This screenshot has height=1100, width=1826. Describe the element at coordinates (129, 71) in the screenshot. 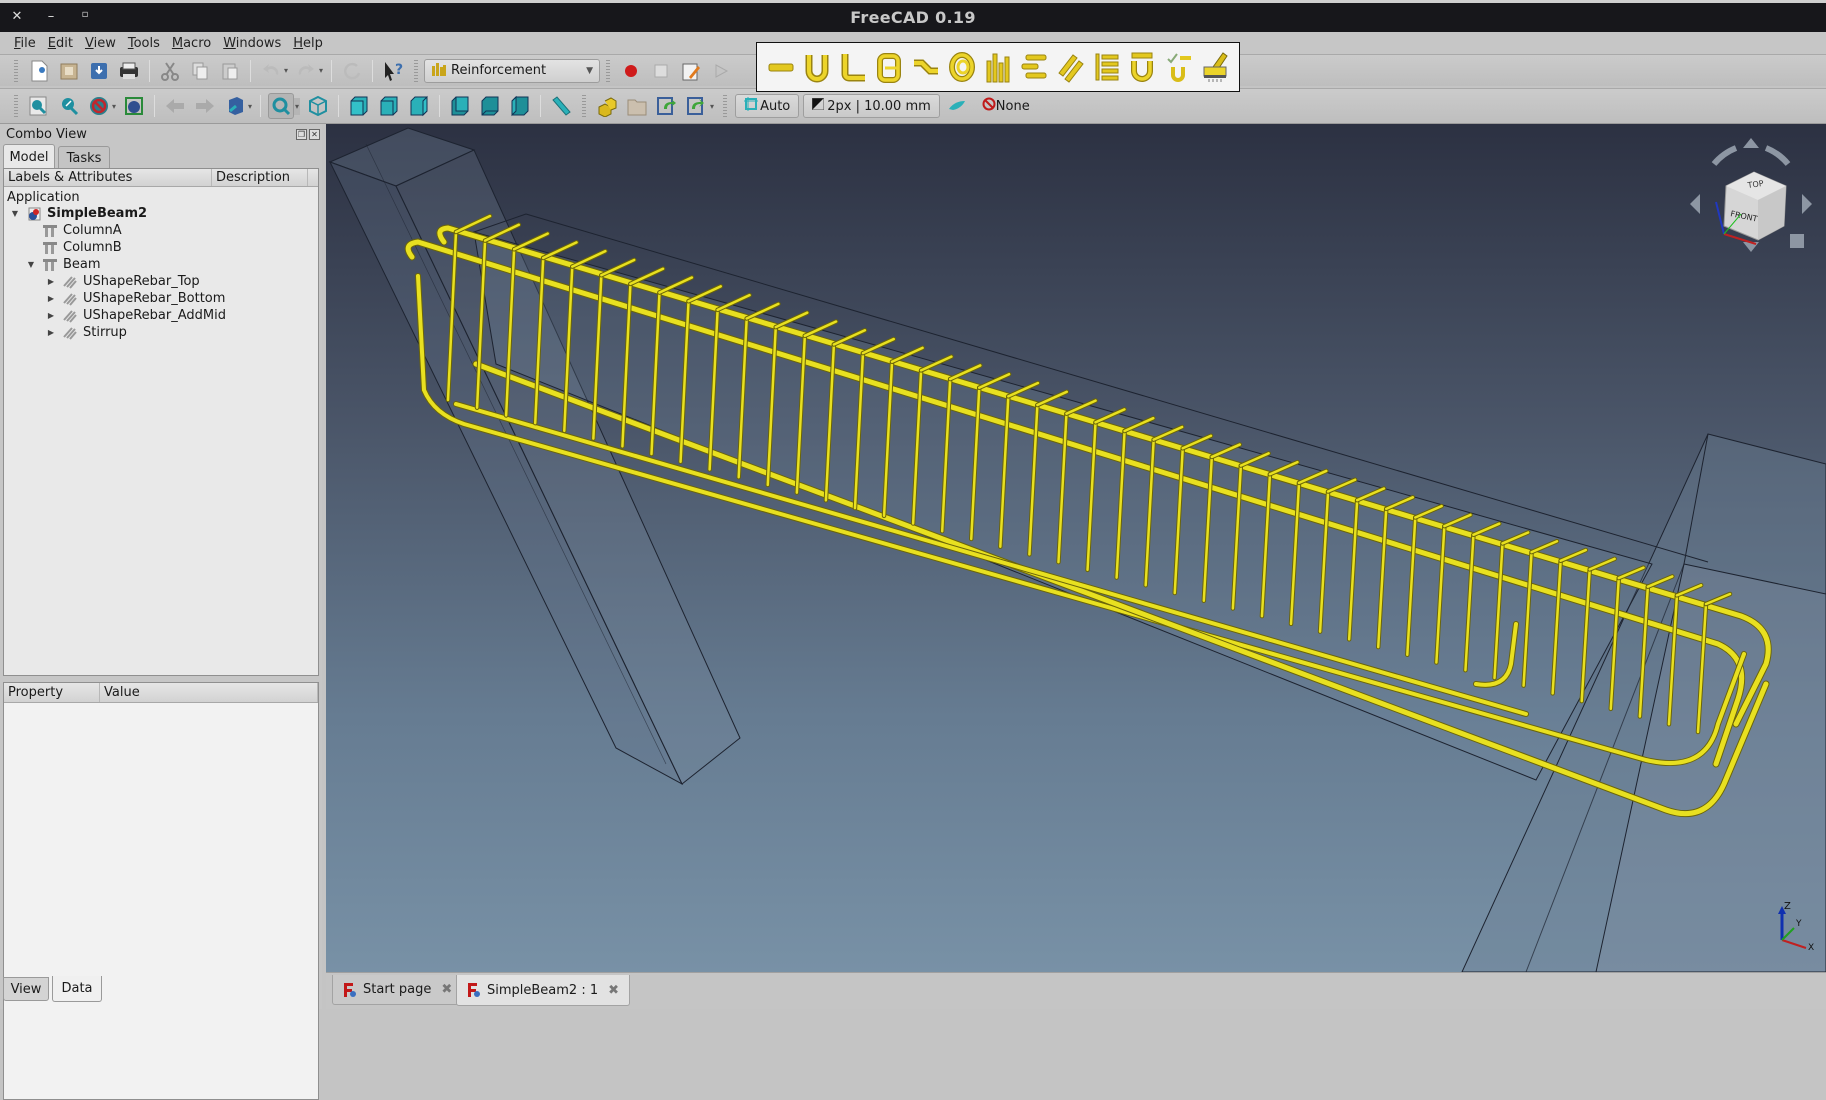

I see `print-icon` at that location.